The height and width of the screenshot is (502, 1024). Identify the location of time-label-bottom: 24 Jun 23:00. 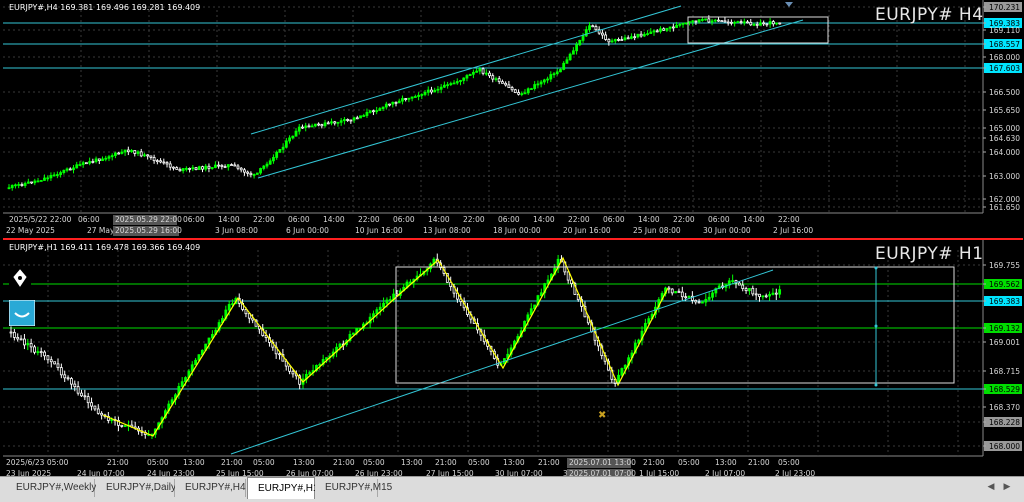
(171, 472).